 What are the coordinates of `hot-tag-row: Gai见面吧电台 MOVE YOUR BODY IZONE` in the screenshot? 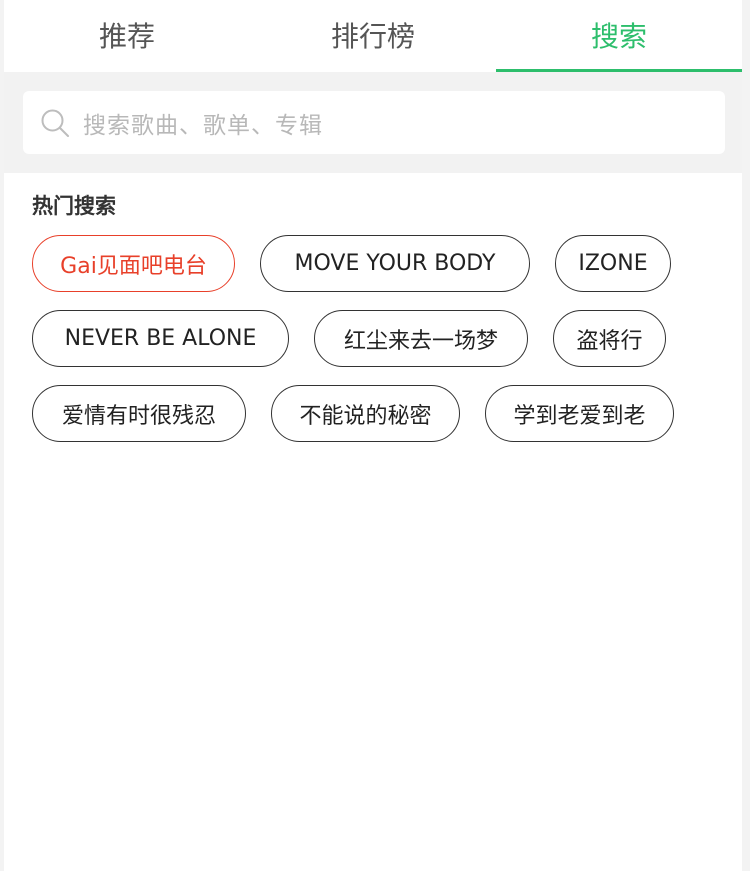 It's located at (377, 263).